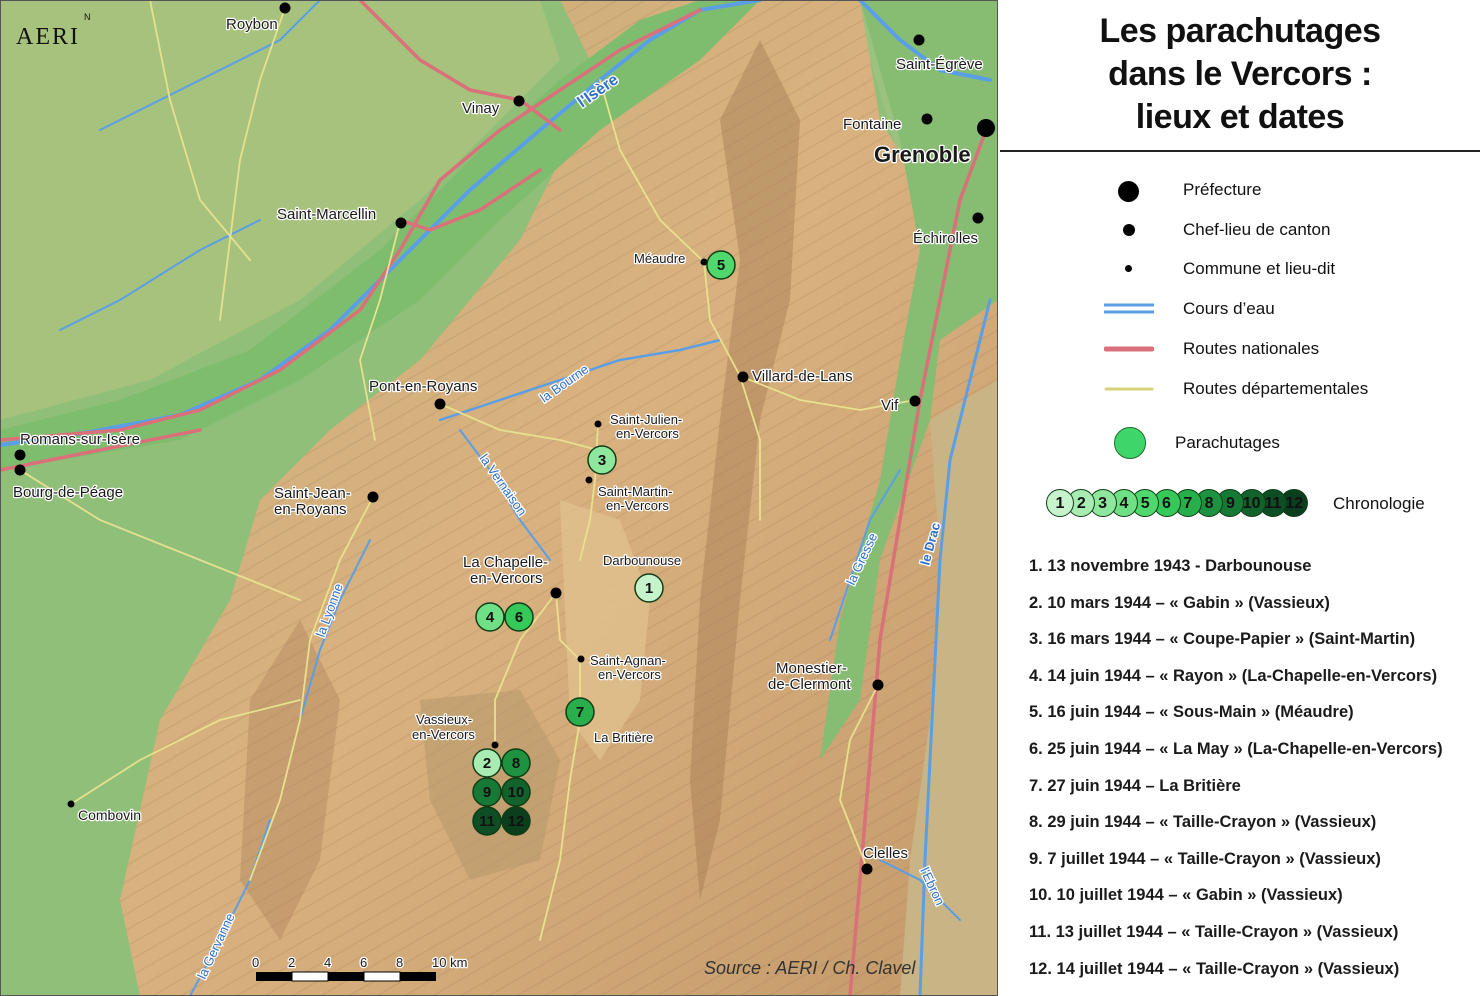  Describe the element at coordinates (87, 17) in the screenshot. I see `north-mark: N` at that location.